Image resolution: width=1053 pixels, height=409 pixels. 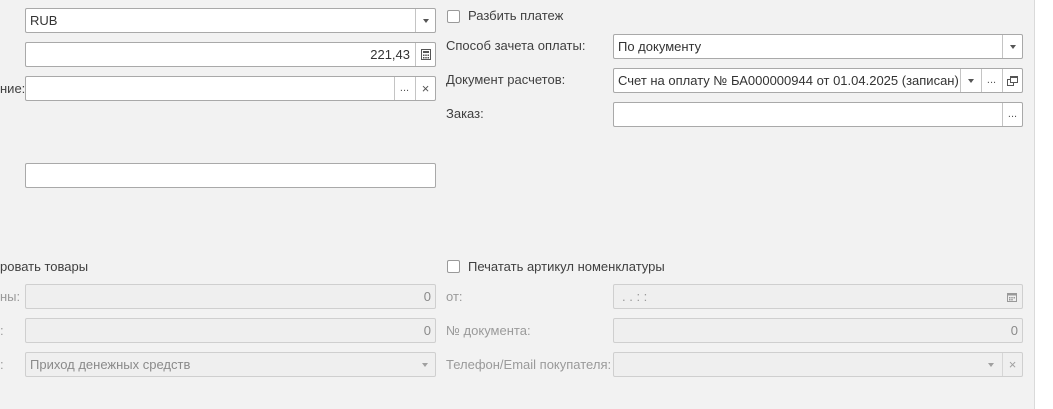 What do you see at coordinates (454, 296) in the screenshot?
I see `from-label: от:` at bounding box center [454, 296].